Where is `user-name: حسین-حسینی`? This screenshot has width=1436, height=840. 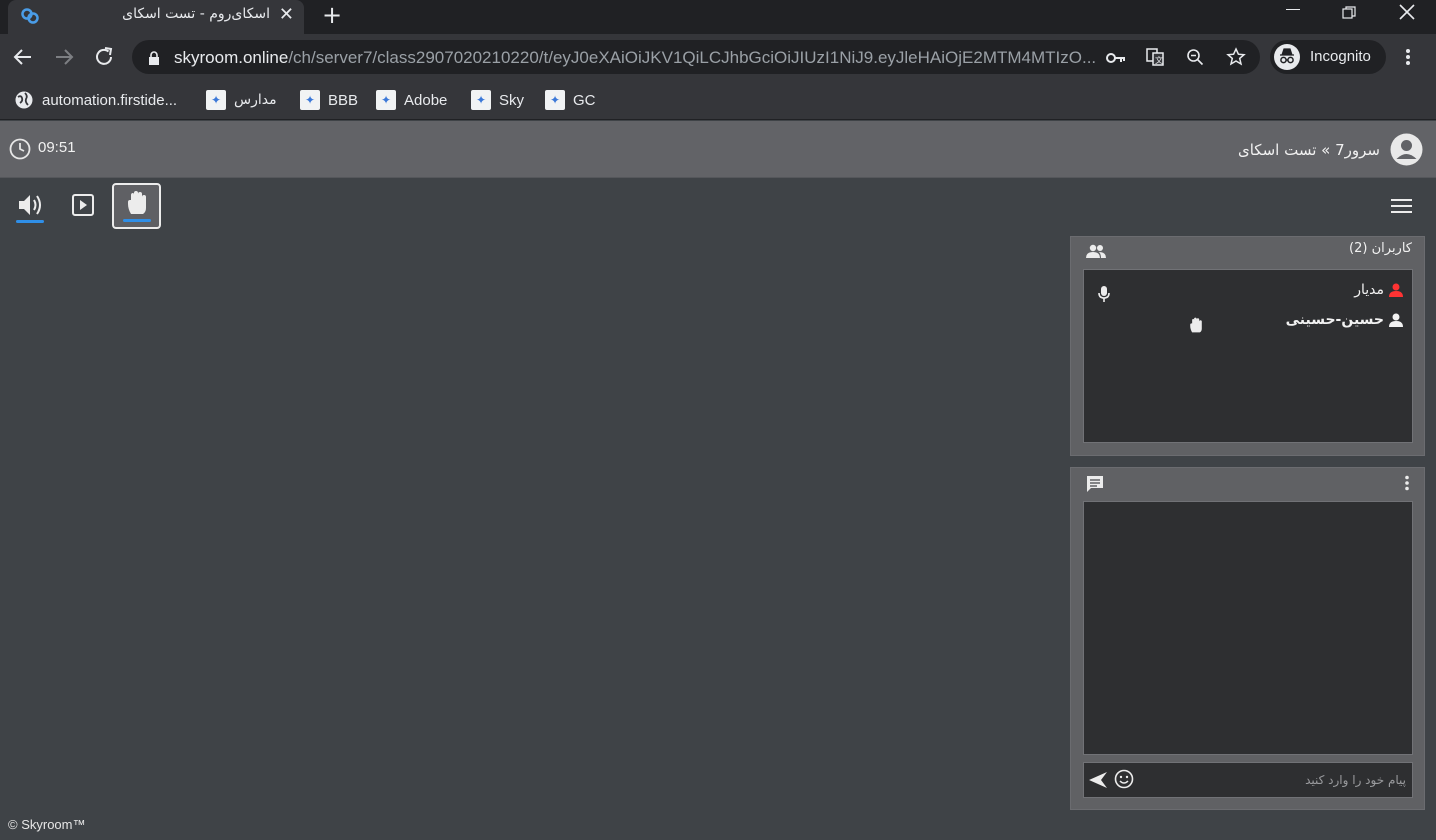 user-name: حسین-حسینی is located at coordinates (1334, 320).